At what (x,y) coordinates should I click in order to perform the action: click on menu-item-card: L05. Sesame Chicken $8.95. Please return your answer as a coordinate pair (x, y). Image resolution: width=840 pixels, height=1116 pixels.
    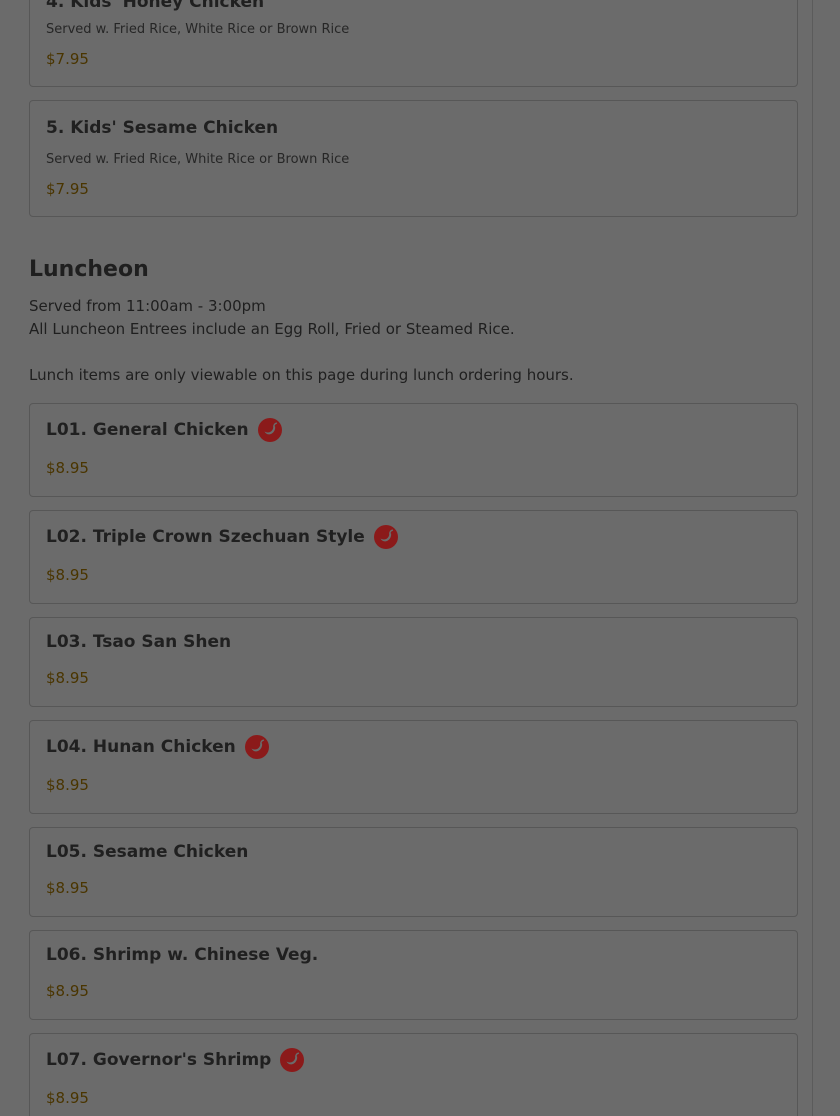
    Looking at the image, I should click on (413, 872).